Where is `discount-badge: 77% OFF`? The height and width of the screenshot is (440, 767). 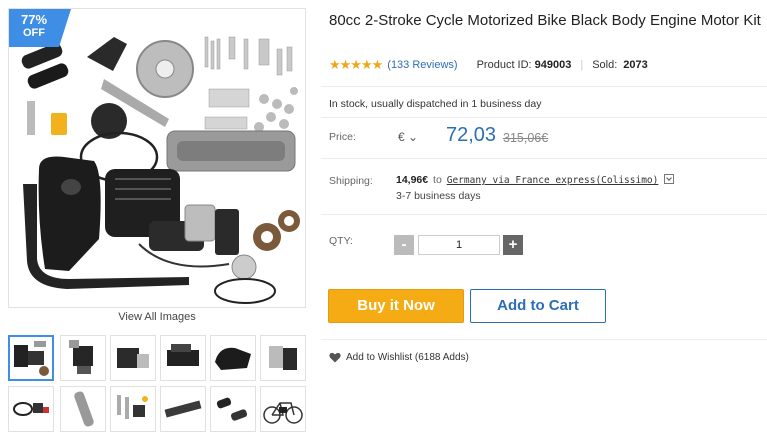
discount-badge: 77% OFF is located at coordinates (40, 28).